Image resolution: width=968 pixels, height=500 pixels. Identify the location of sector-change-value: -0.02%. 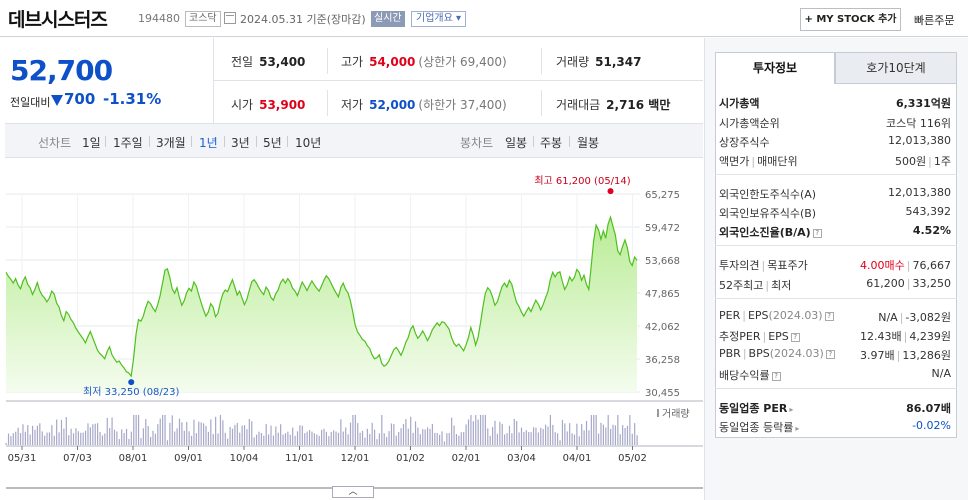
(931, 425).